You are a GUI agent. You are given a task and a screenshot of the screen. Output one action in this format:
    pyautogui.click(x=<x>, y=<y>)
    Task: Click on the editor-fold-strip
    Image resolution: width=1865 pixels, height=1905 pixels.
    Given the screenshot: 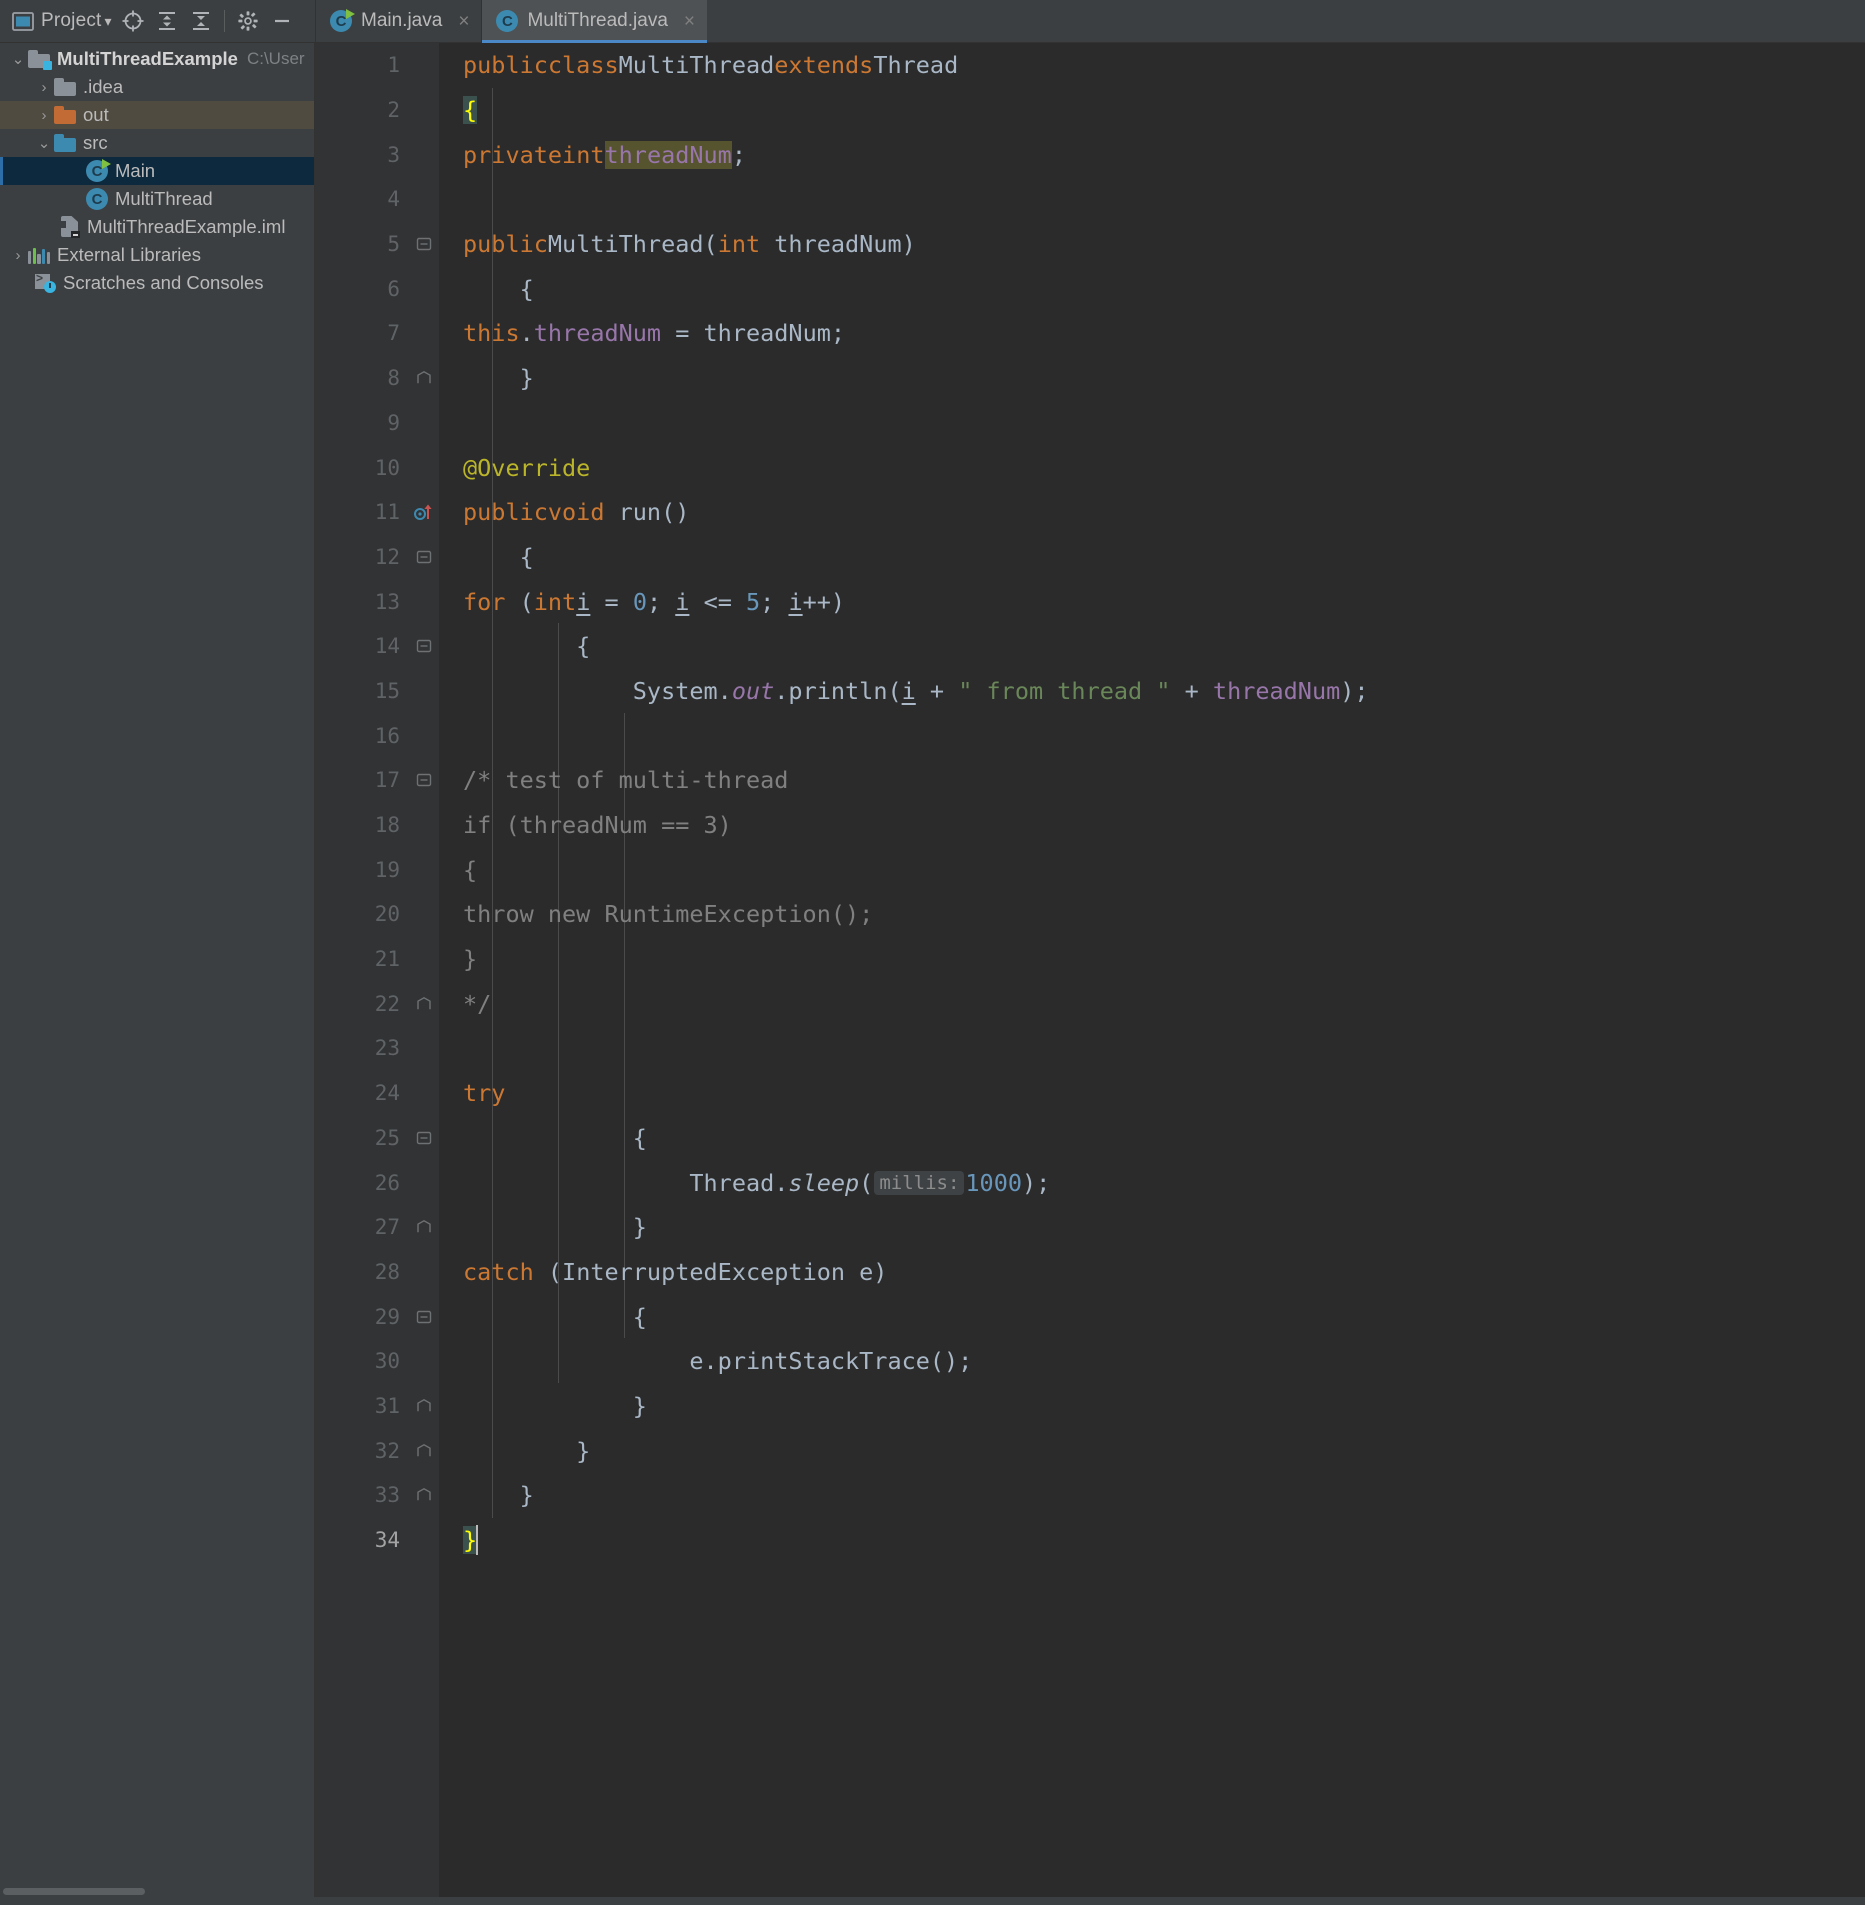 What is the action you would take?
    pyautogui.click(x=423, y=970)
    